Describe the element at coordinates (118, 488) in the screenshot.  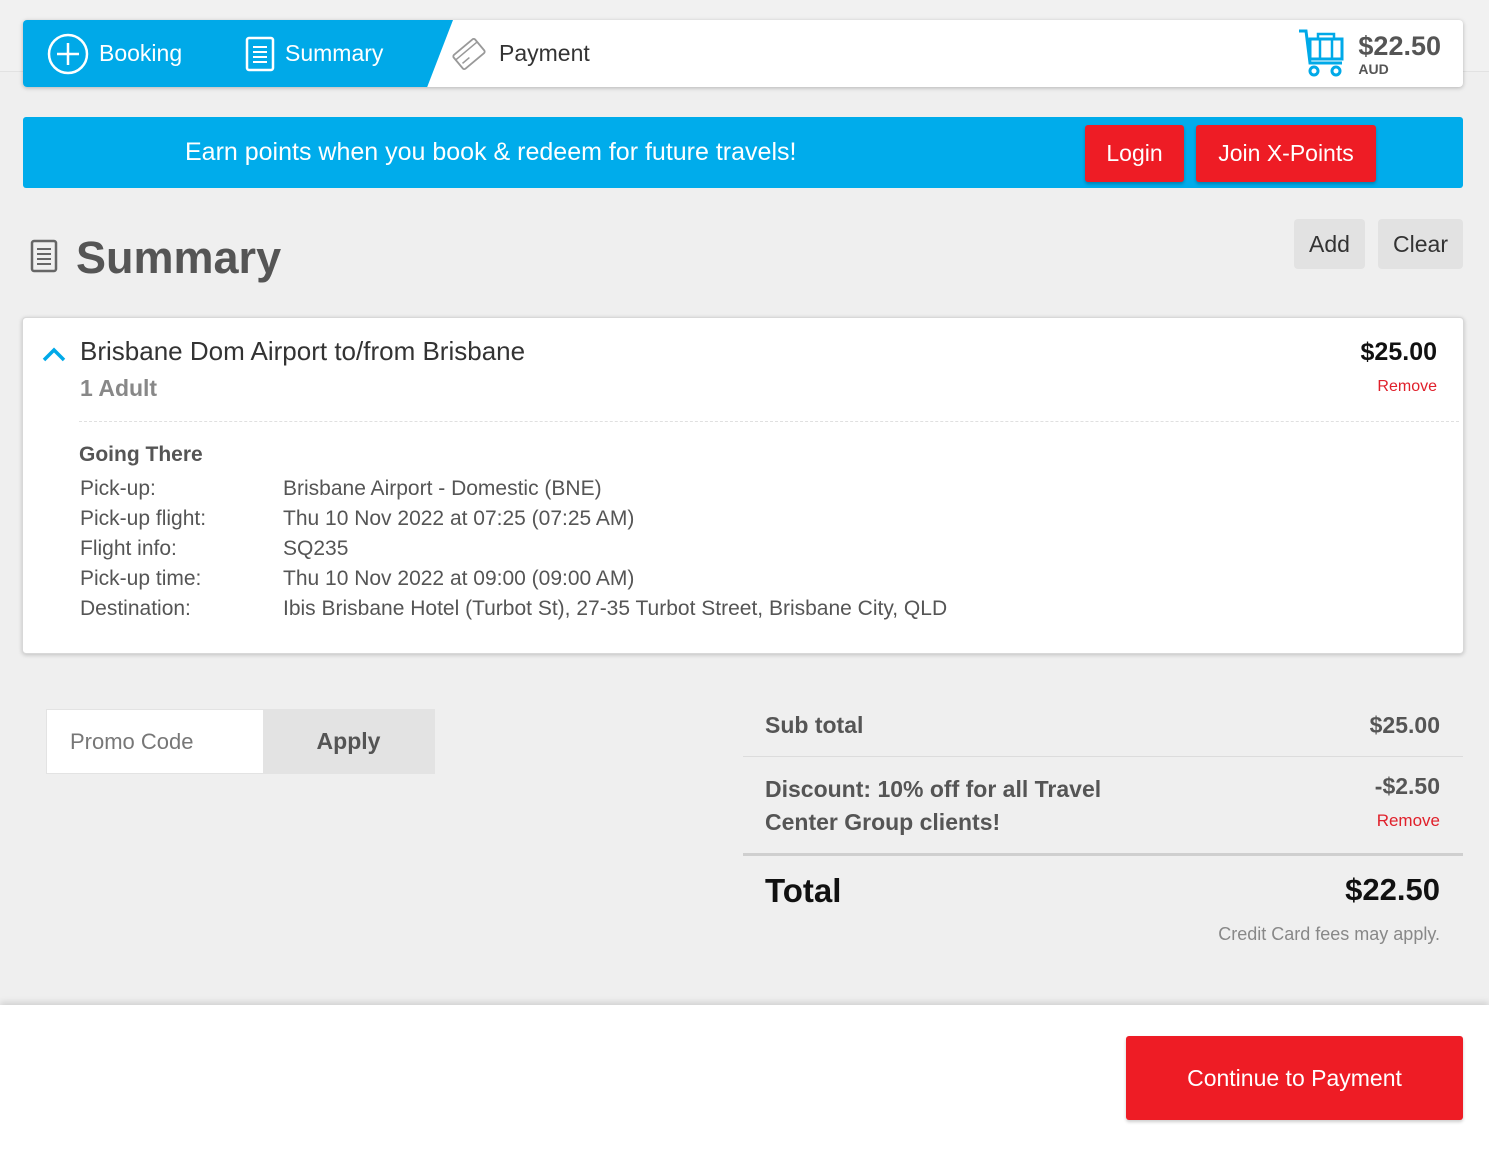
I see `detail-label: Pick-up:` at that location.